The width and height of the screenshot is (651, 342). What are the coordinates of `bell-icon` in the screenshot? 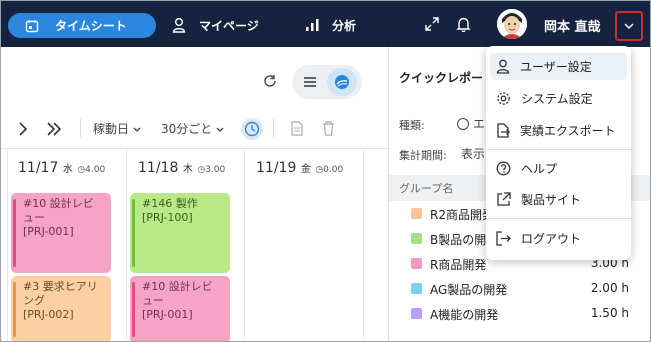 It's located at (463, 26).